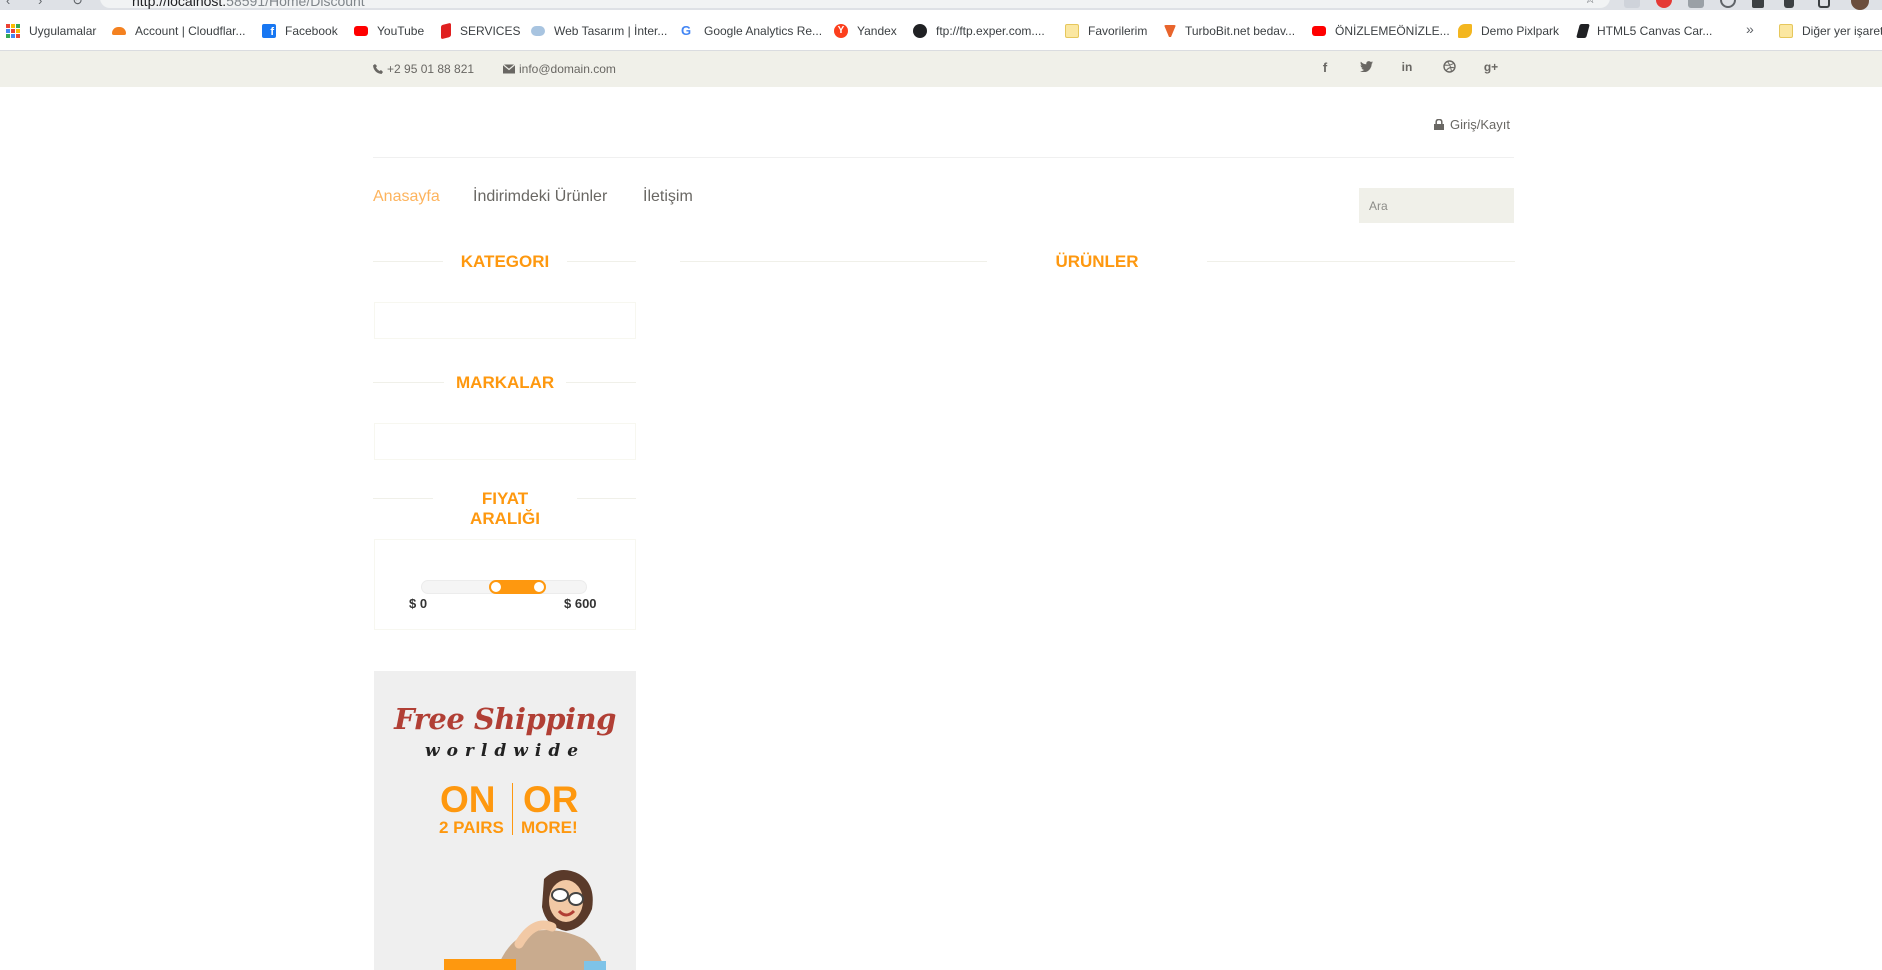 The image size is (1882, 970). I want to click on bookmarks-overflow-button: », so click(1750, 29).